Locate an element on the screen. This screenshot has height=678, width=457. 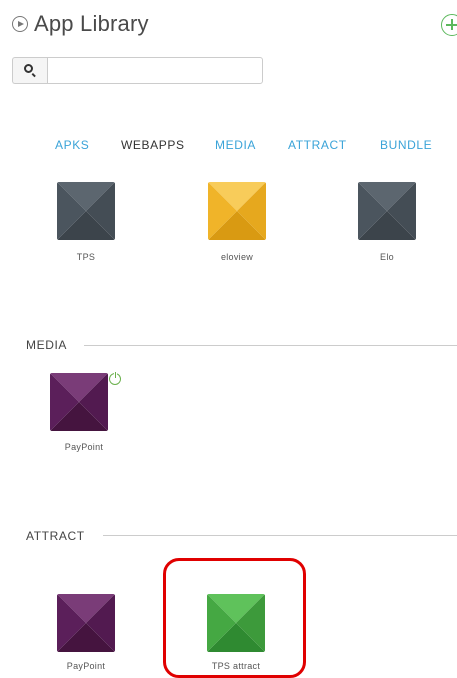
app-tile-paypoint-attract is located at coordinates (86, 623).